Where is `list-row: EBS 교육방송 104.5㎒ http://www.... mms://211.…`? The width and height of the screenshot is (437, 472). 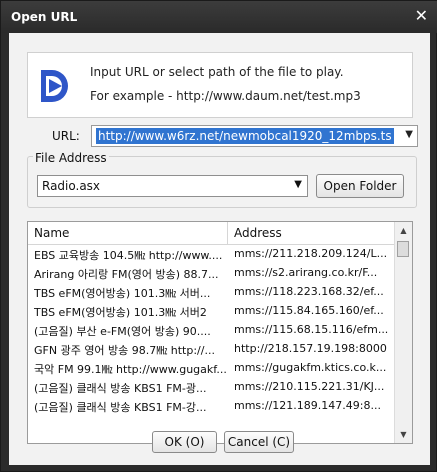 list-row: EBS 교육방송 104.5㎒ http://www.... mms://211.… is located at coordinates (212, 254).